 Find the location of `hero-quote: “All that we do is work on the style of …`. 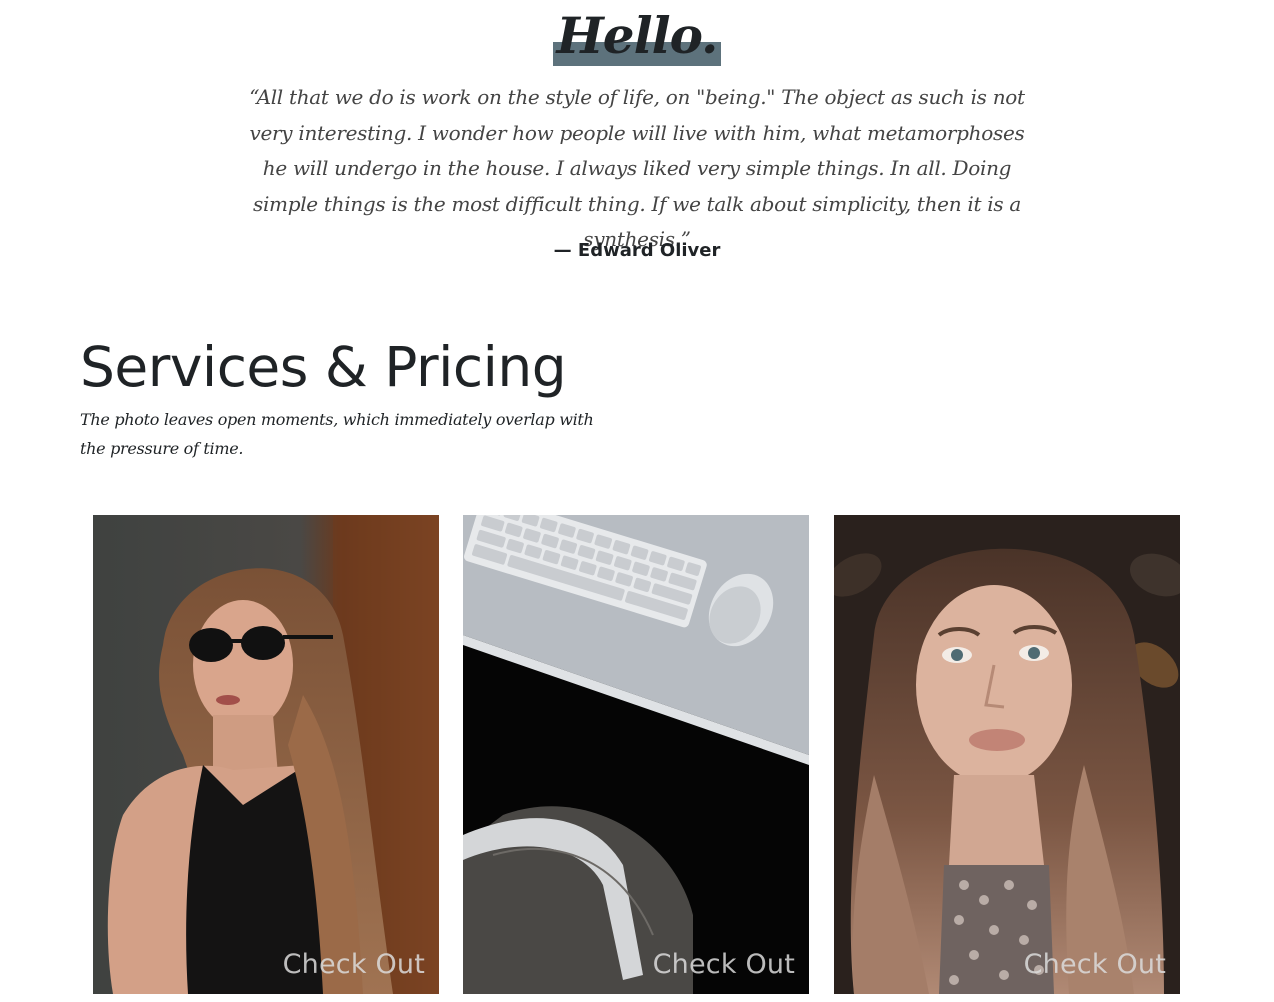

hero-quote: “All that we do is work on the style of … is located at coordinates (637, 168).